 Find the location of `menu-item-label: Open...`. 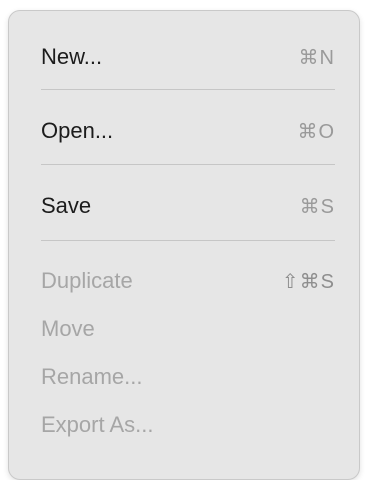

menu-item-label: Open... is located at coordinates (77, 130).